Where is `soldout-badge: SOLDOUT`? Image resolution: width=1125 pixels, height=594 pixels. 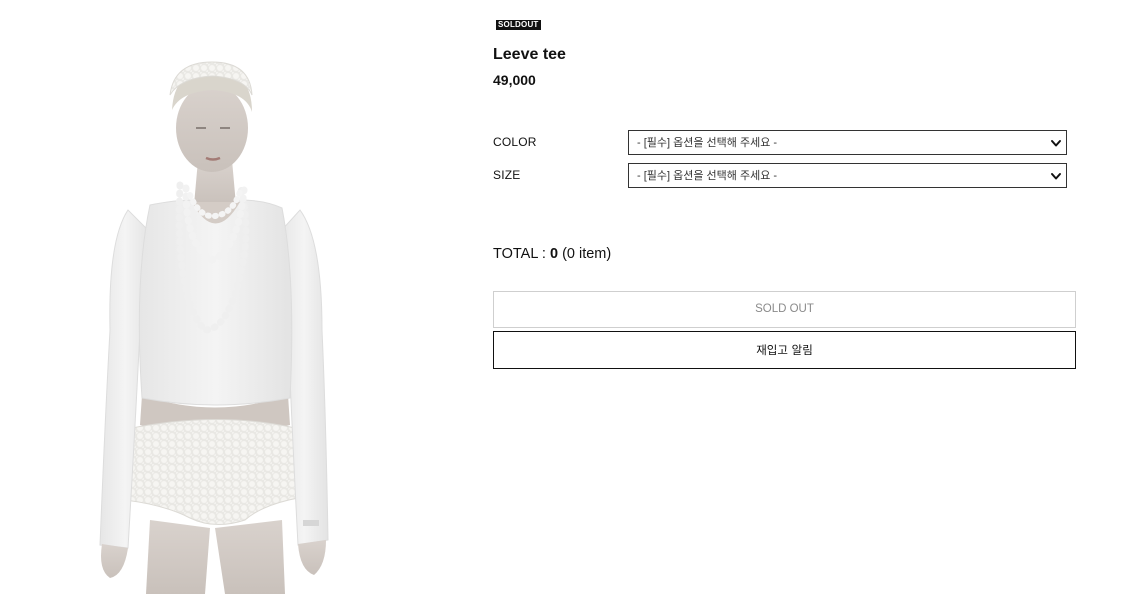 soldout-badge: SOLDOUT is located at coordinates (518, 25).